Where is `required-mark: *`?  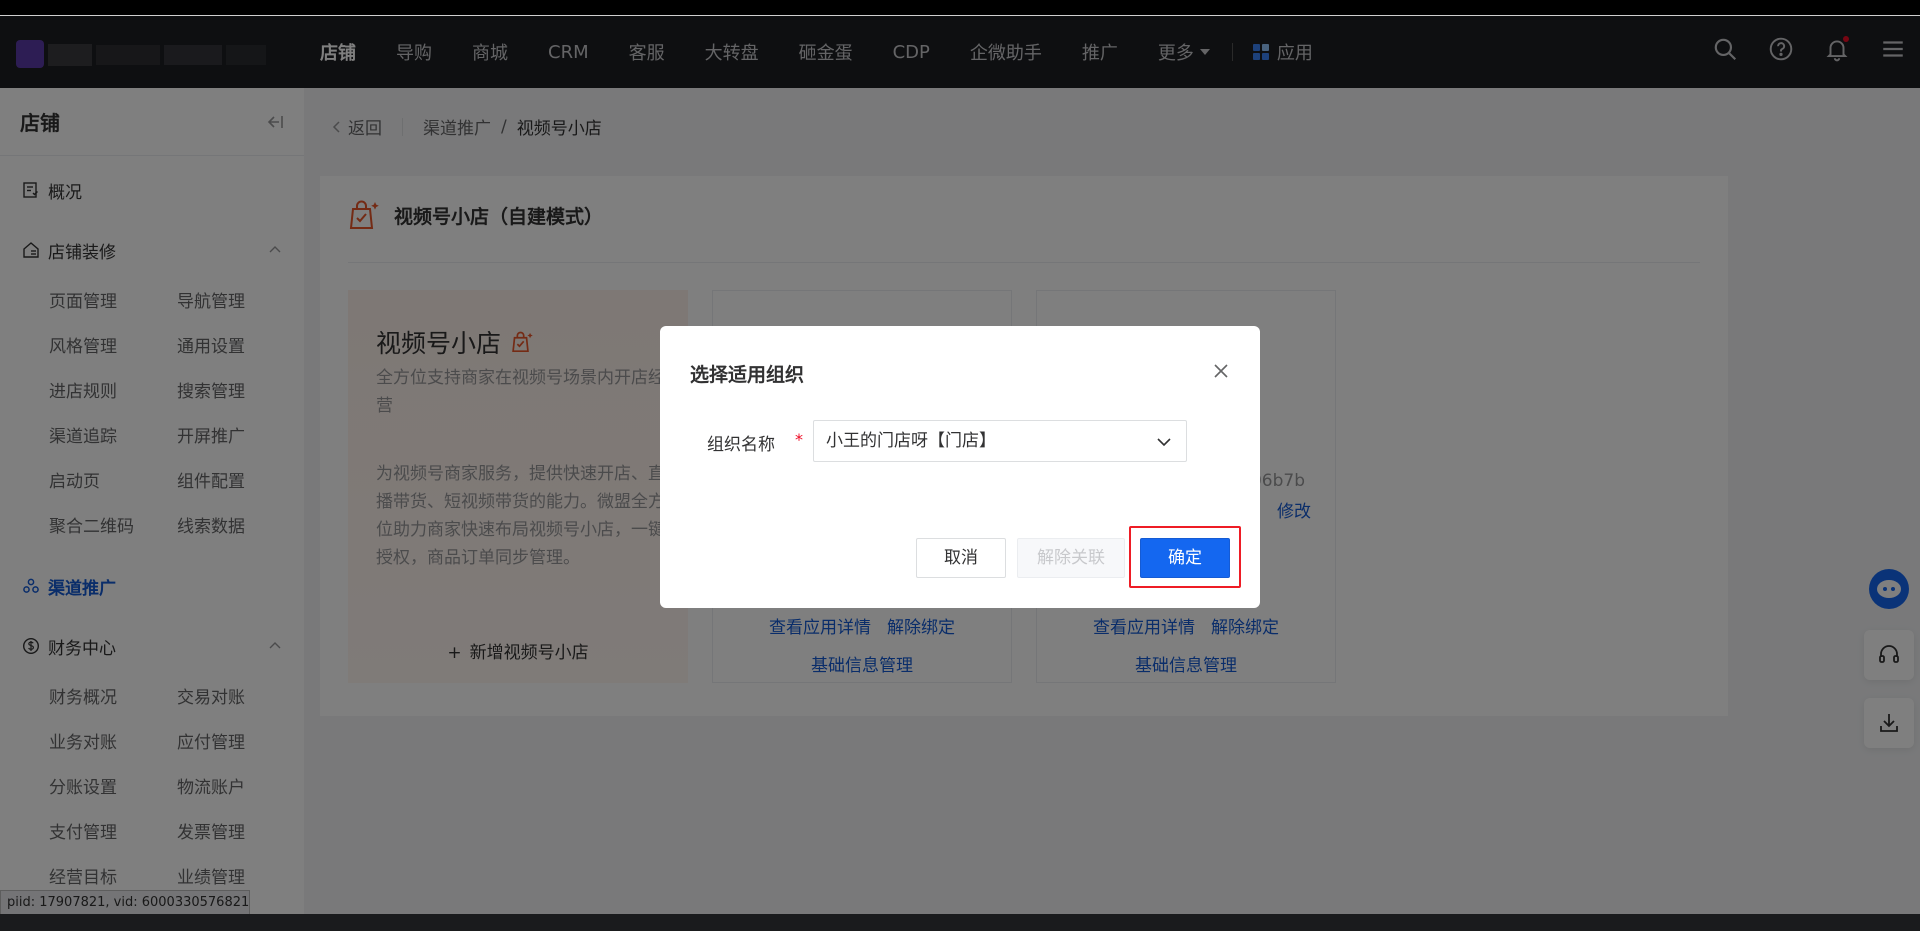
required-mark: * is located at coordinates (799, 439).